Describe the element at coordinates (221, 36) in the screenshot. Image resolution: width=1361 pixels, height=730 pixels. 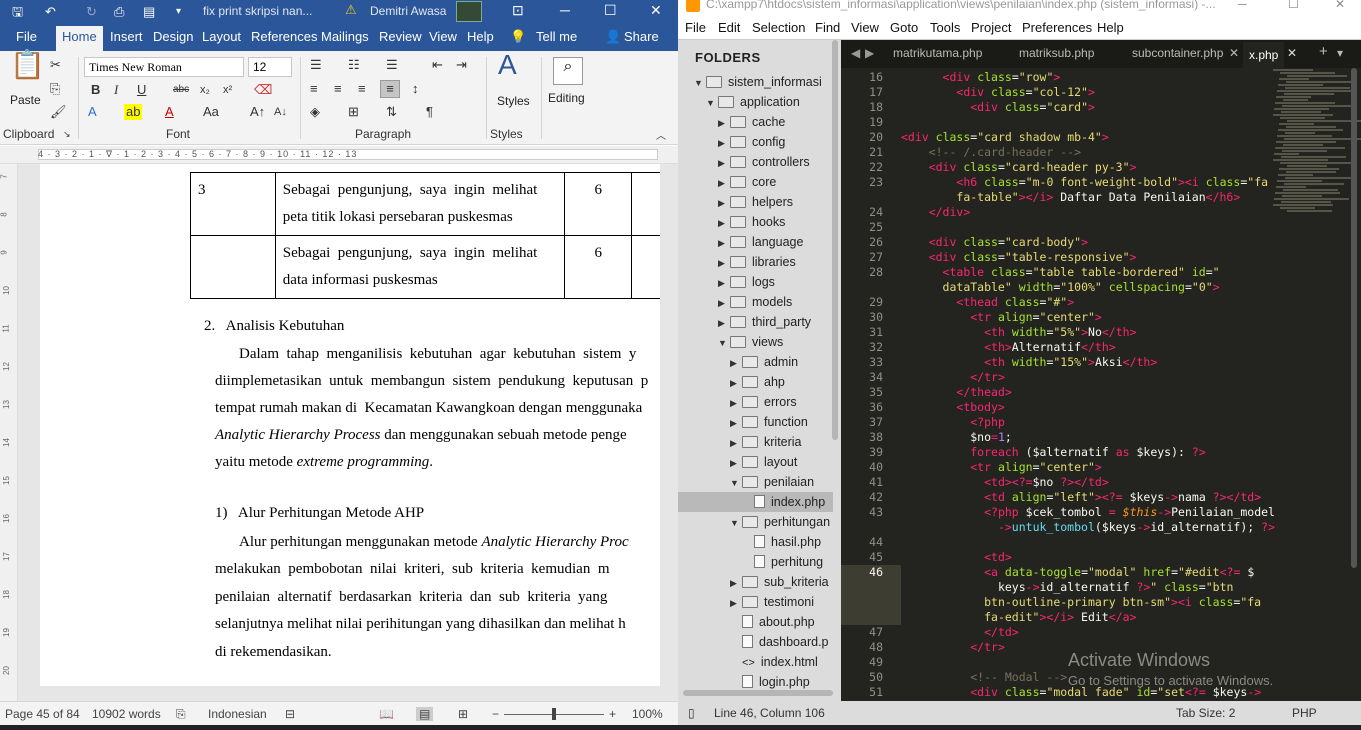
I see `tab-layout: Layout` at that location.